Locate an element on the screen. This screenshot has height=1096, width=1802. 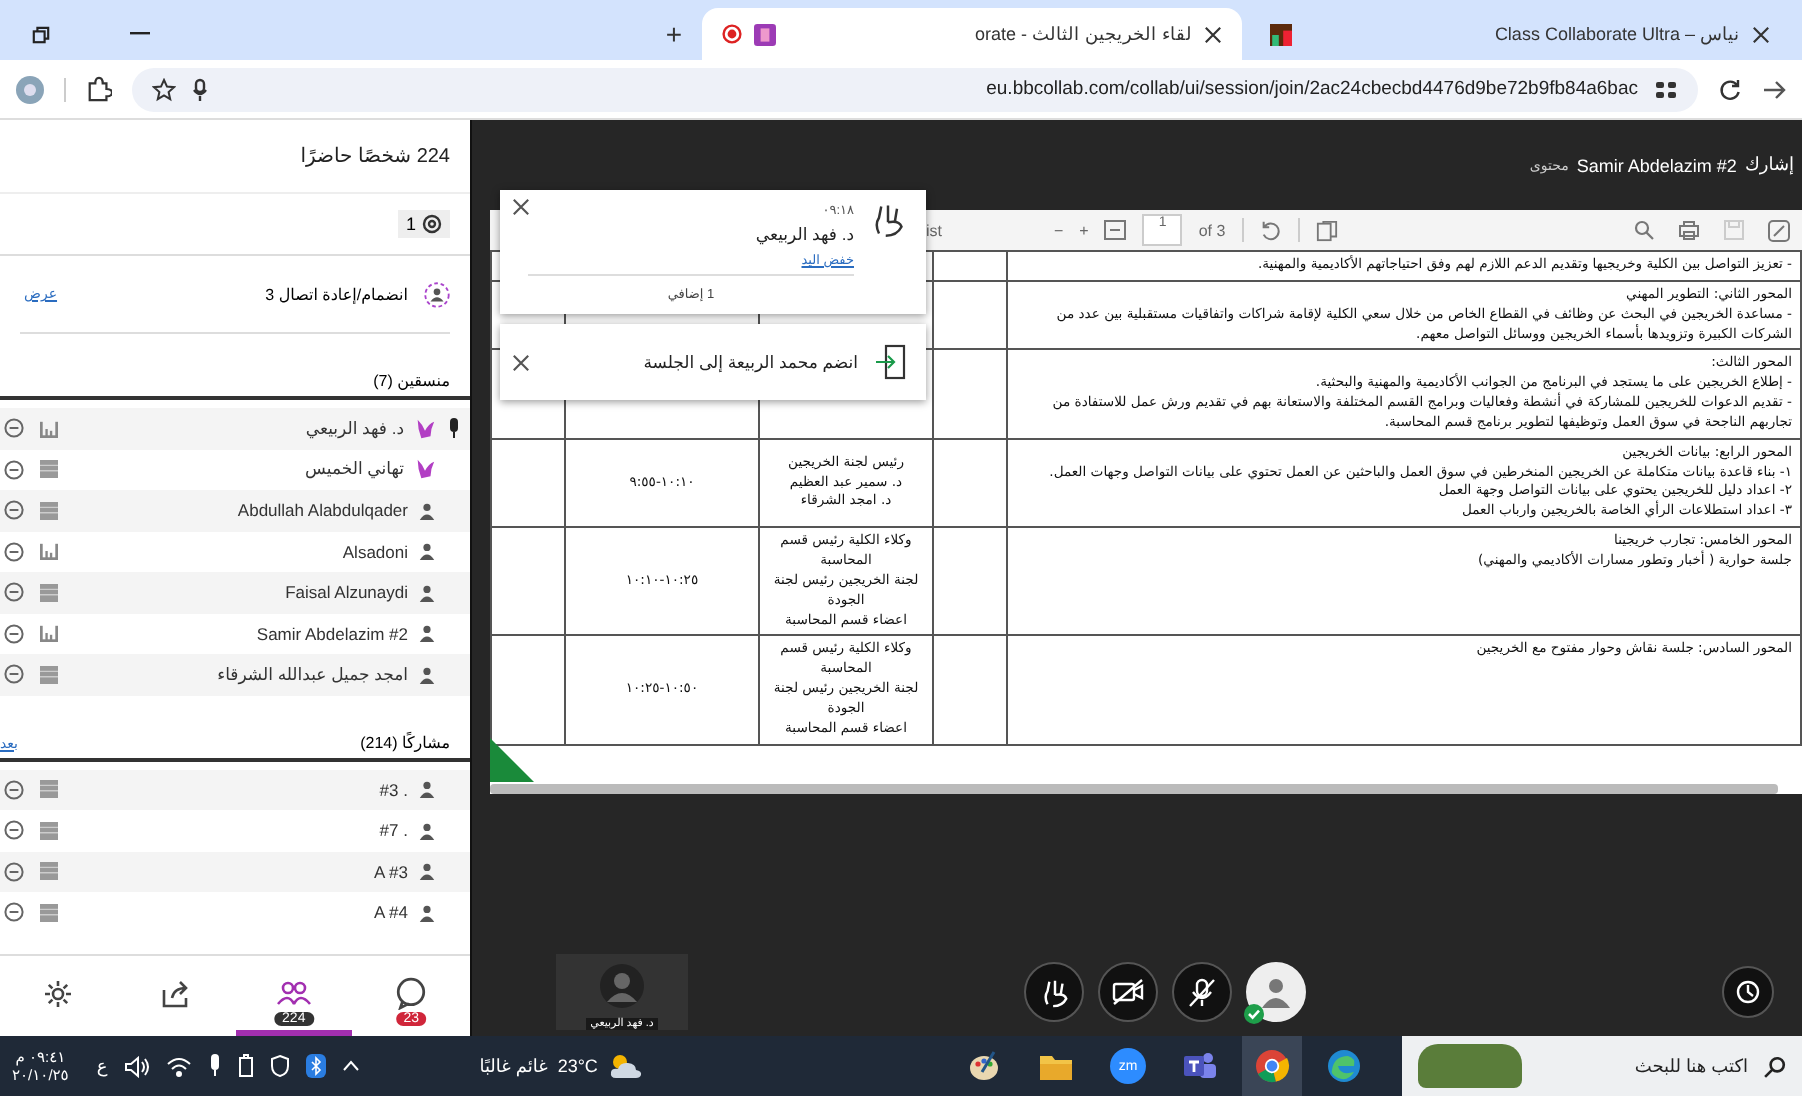
section-heading: منسقين (7) is located at coordinates (411, 381).